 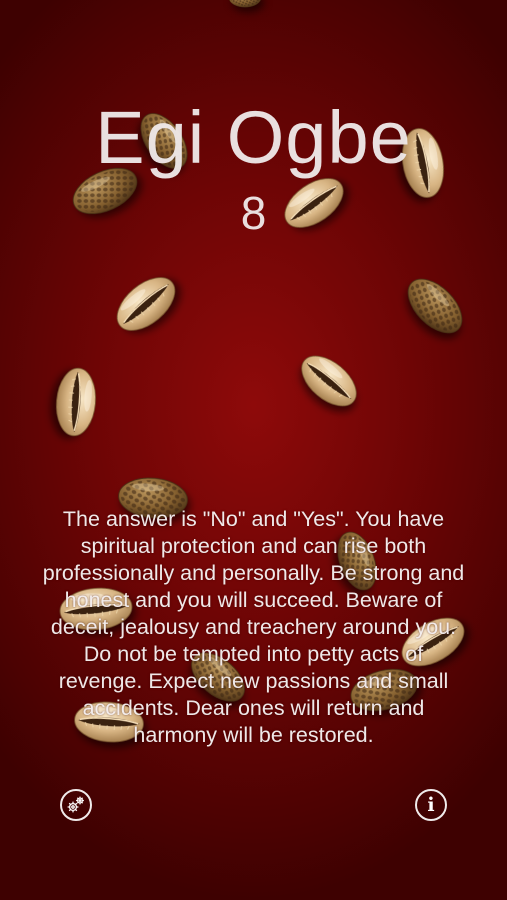 I want to click on info-button: i, so click(x=431, y=805).